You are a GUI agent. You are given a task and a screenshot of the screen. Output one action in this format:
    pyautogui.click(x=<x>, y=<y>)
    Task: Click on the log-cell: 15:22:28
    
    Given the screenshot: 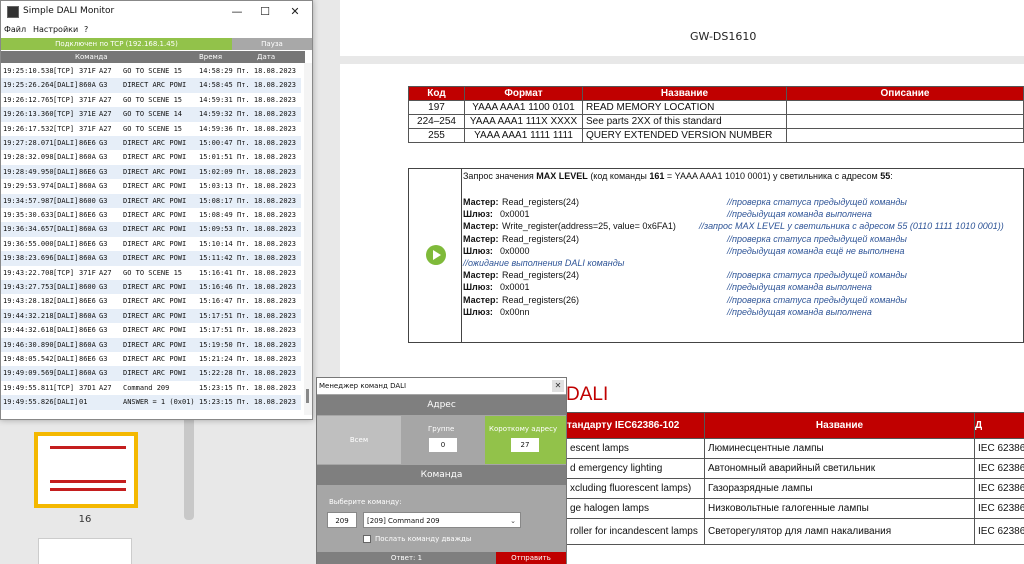 What is the action you would take?
    pyautogui.click(x=216, y=373)
    